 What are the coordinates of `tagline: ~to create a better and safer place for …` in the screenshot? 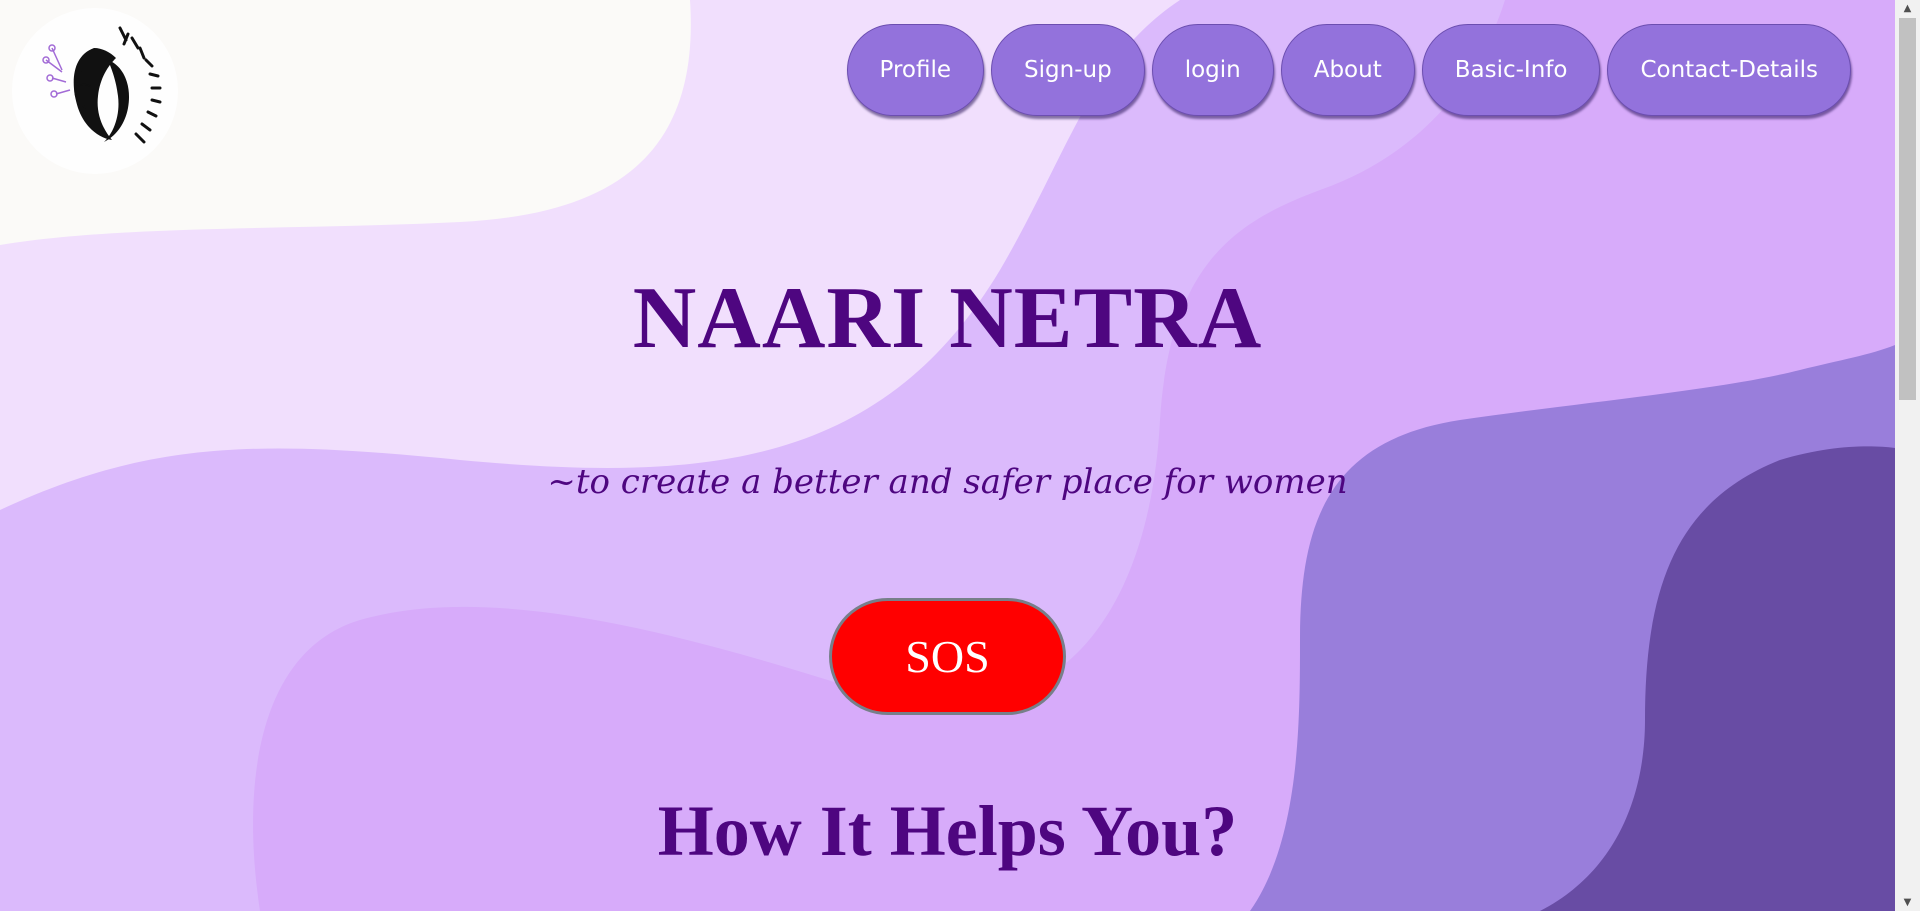 It's located at (947, 482).